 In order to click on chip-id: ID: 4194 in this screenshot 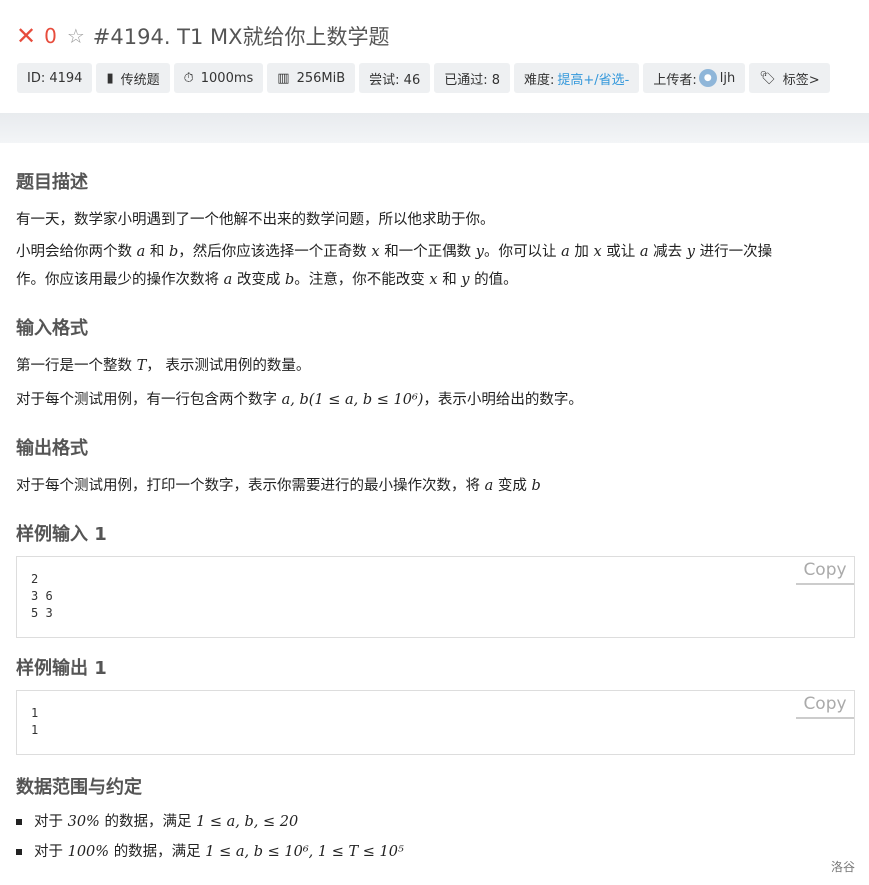, I will do `click(55, 78)`.